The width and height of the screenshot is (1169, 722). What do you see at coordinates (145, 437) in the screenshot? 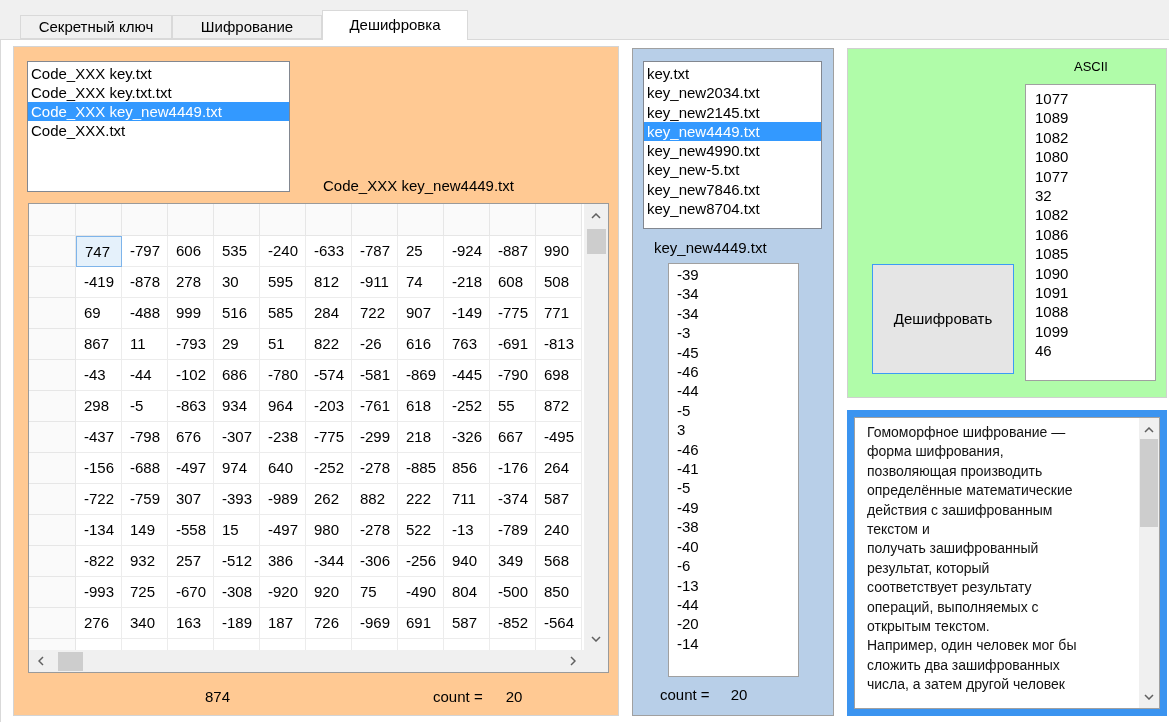
I see `table-cell: -798` at bounding box center [145, 437].